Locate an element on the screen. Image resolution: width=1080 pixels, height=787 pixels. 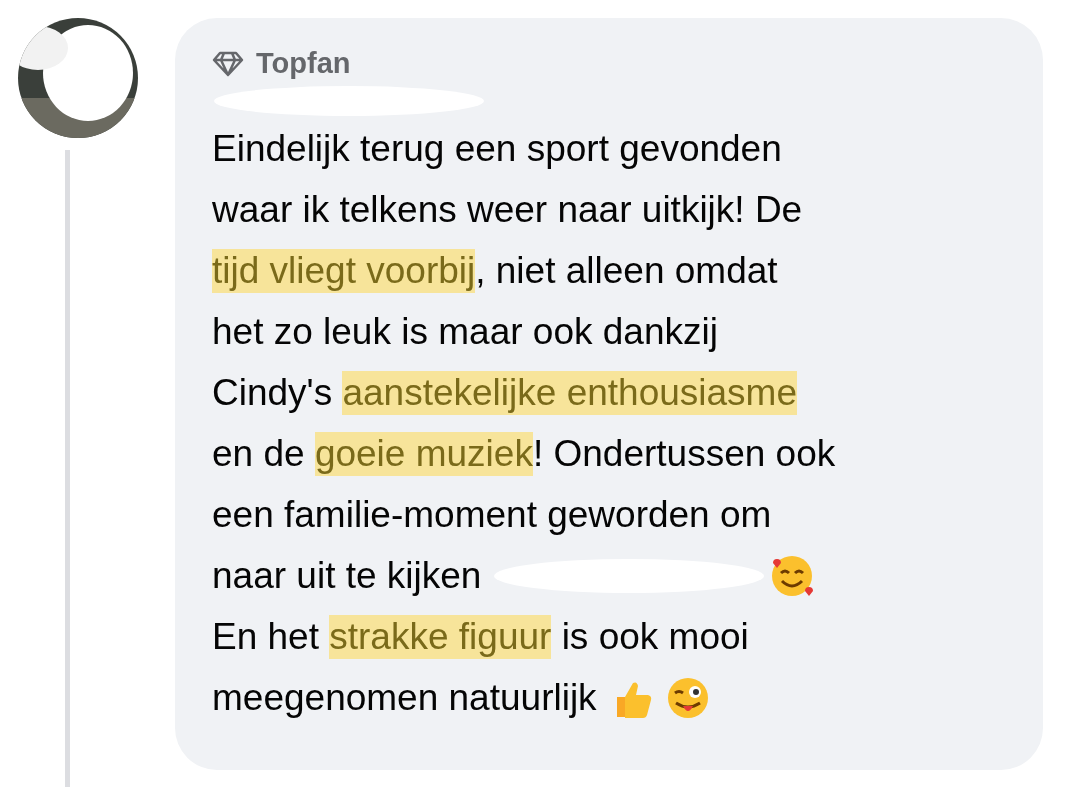
comment-text: en de is located at coordinates (259, 453).